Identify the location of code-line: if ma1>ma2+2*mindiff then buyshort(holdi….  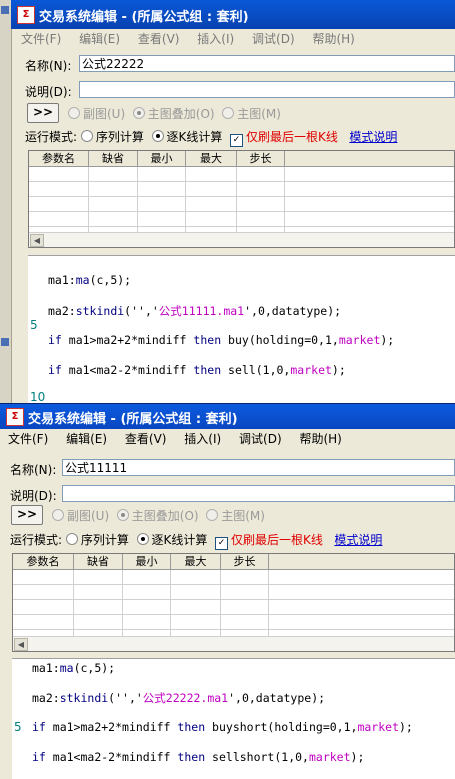
(222, 727).